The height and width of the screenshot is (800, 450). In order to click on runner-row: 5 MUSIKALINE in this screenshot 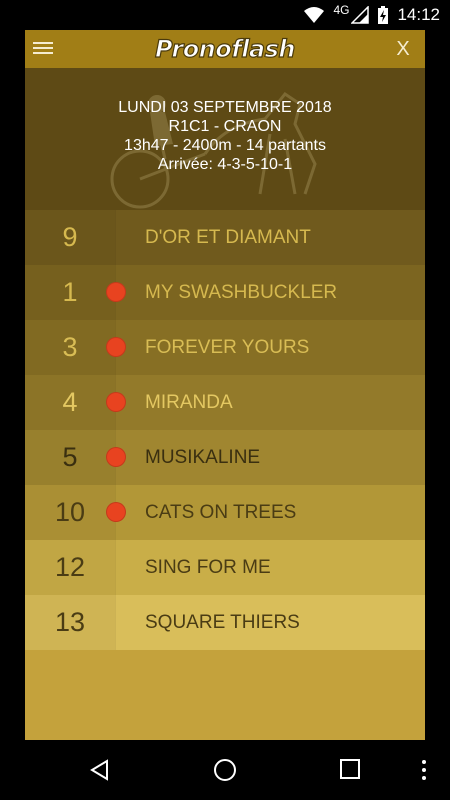, I will do `click(225, 457)`.